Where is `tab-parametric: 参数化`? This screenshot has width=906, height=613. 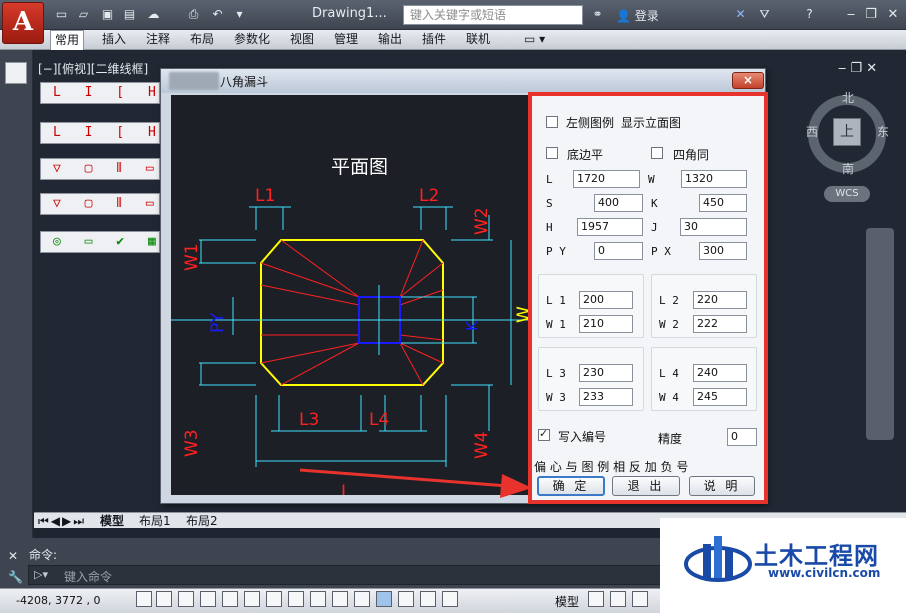
tab-parametric: 参数化 is located at coordinates (252, 40).